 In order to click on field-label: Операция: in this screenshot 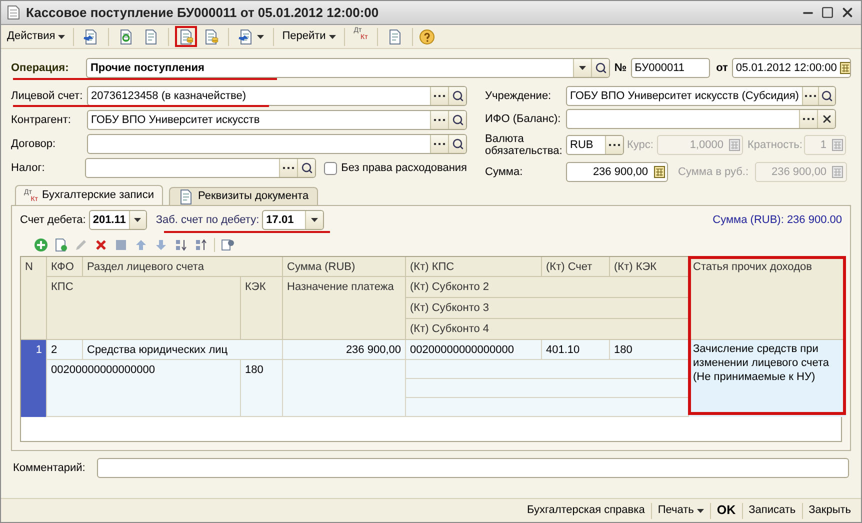, I will do `click(40, 68)`.